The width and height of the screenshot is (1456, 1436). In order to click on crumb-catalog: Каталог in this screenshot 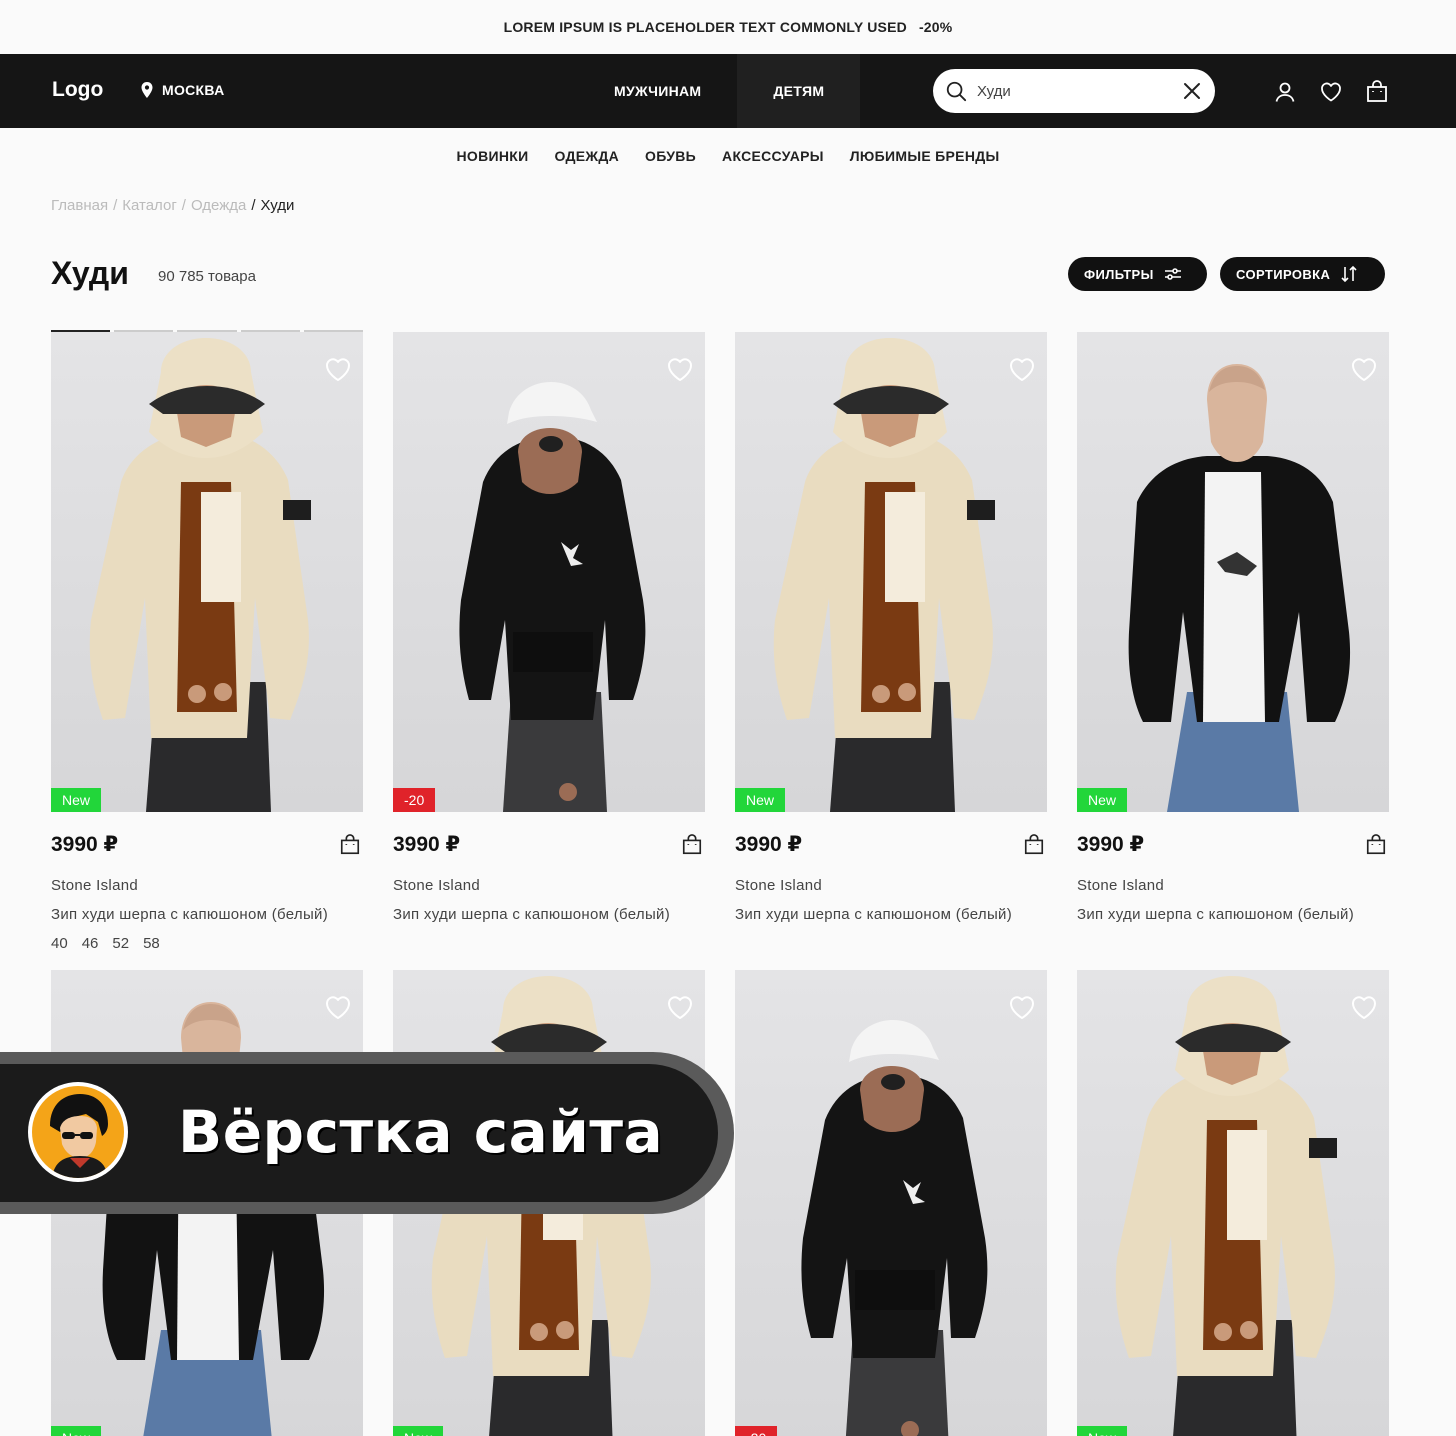, I will do `click(149, 205)`.